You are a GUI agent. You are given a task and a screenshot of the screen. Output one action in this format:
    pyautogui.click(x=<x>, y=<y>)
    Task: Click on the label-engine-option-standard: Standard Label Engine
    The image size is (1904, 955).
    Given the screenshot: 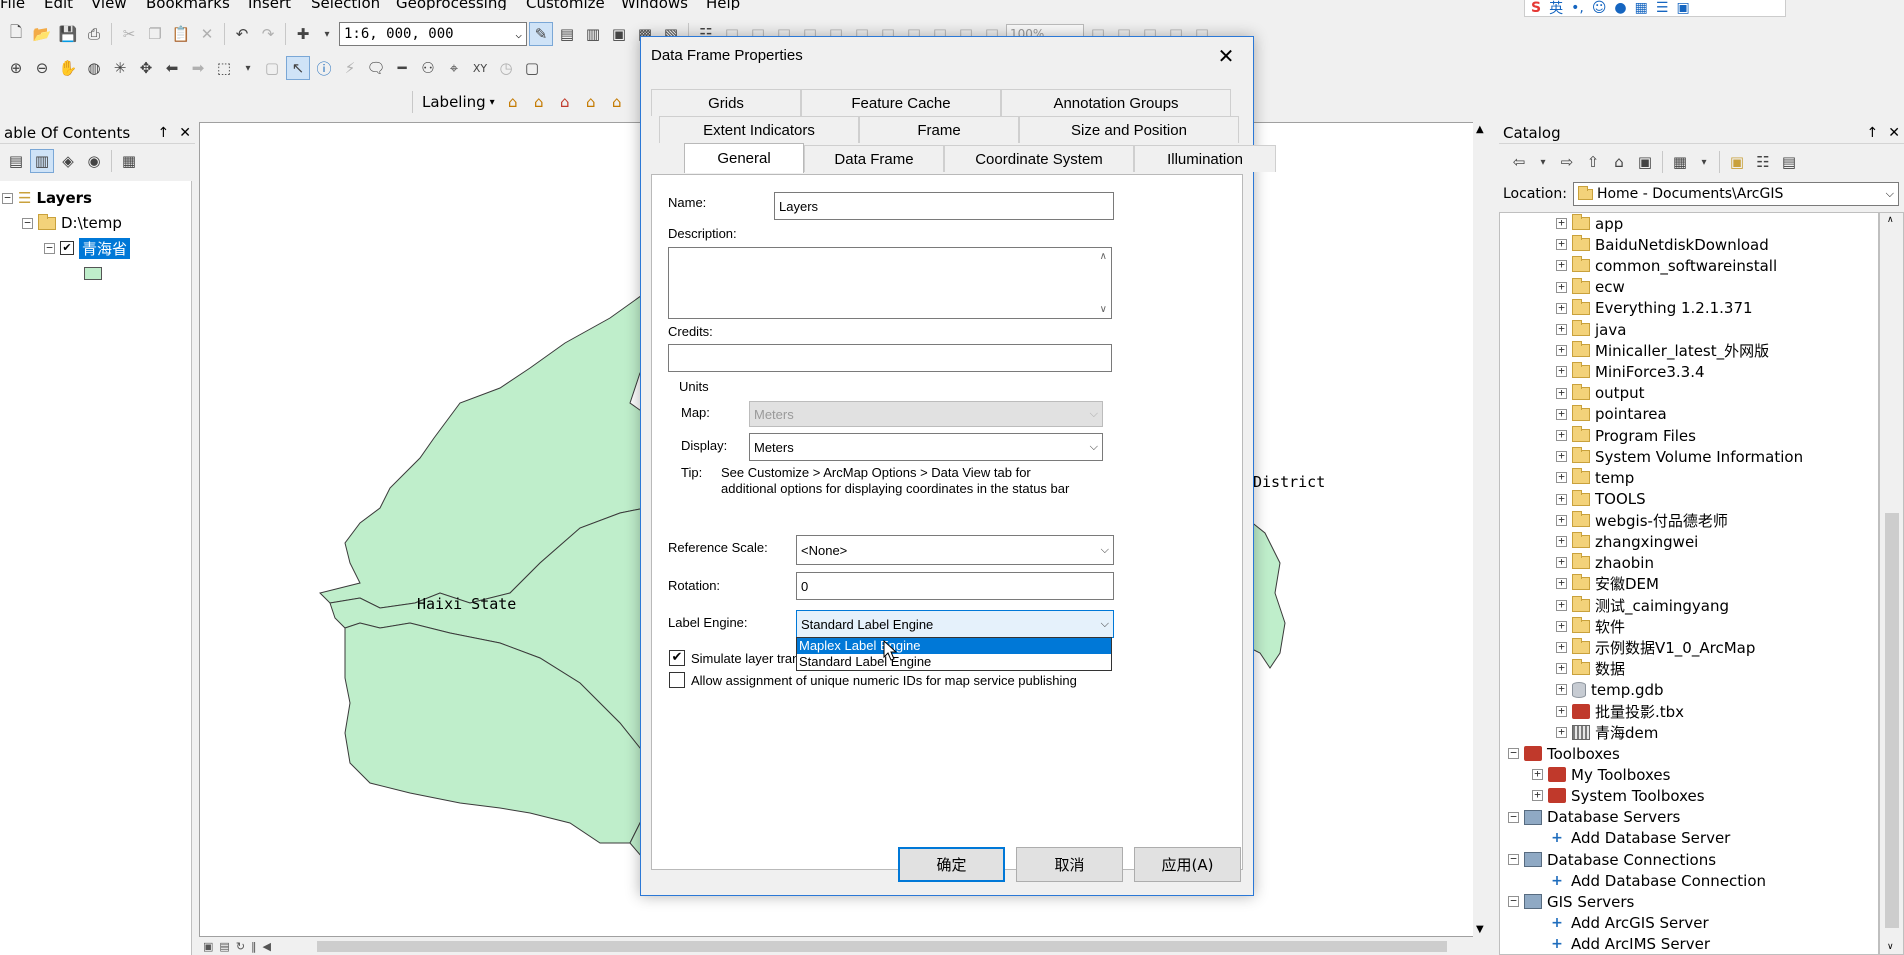 What is the action you would take?
    pyautogui.click(x=954, y=662)
    